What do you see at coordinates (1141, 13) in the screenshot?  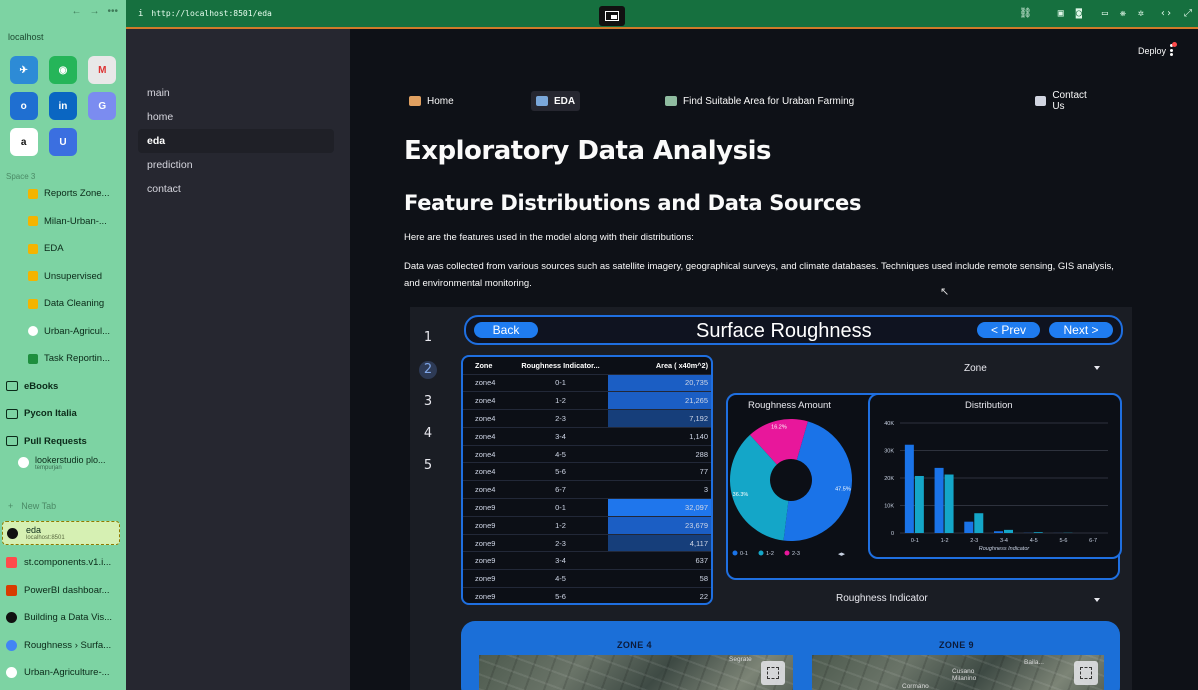 I see `settings-icon: ✲` at bounding box center [1141, 13].